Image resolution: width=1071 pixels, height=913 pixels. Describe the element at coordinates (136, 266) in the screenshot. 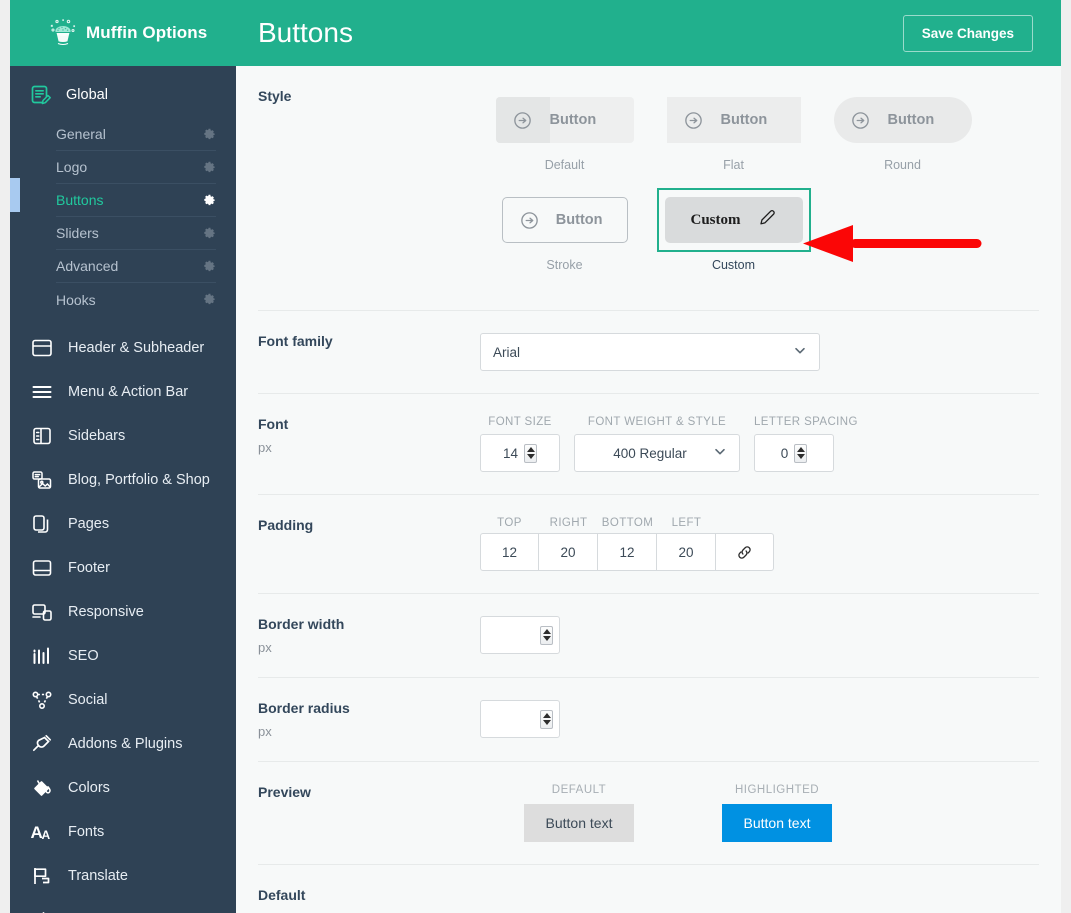

I see `sidebar-item-advanced: Advanced` at that location.